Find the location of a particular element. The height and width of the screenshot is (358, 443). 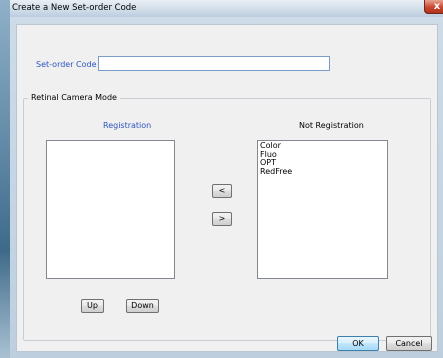

list-item-redfree: RedFree is located at coordinates (322, 172).